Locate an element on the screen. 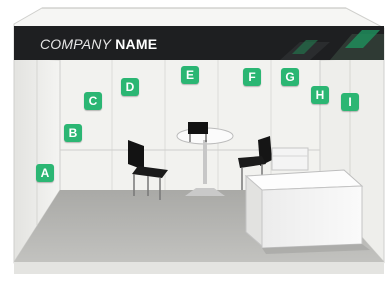  panel-marker-i: I is located at coordinates (350, 102).